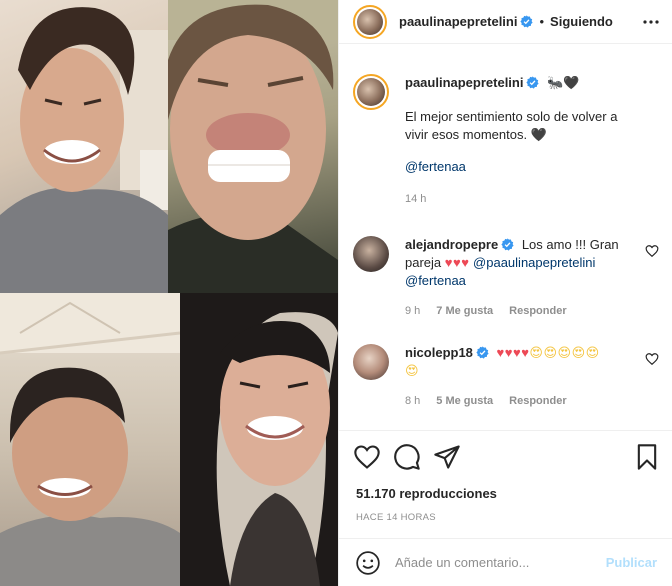  I want to click on more-options-icon, so click(651, 22).